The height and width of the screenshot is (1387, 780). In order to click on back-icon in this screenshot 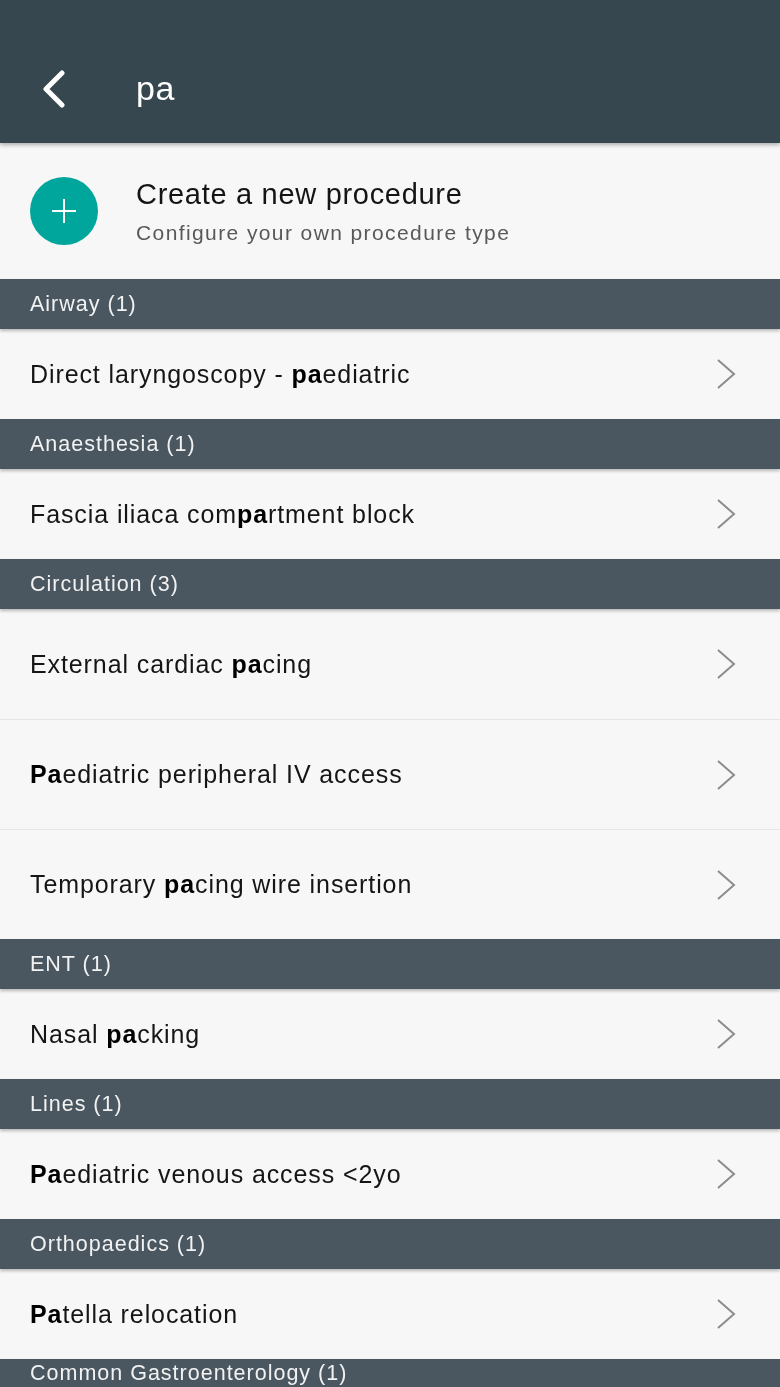, I will do `click(53, 88)`.